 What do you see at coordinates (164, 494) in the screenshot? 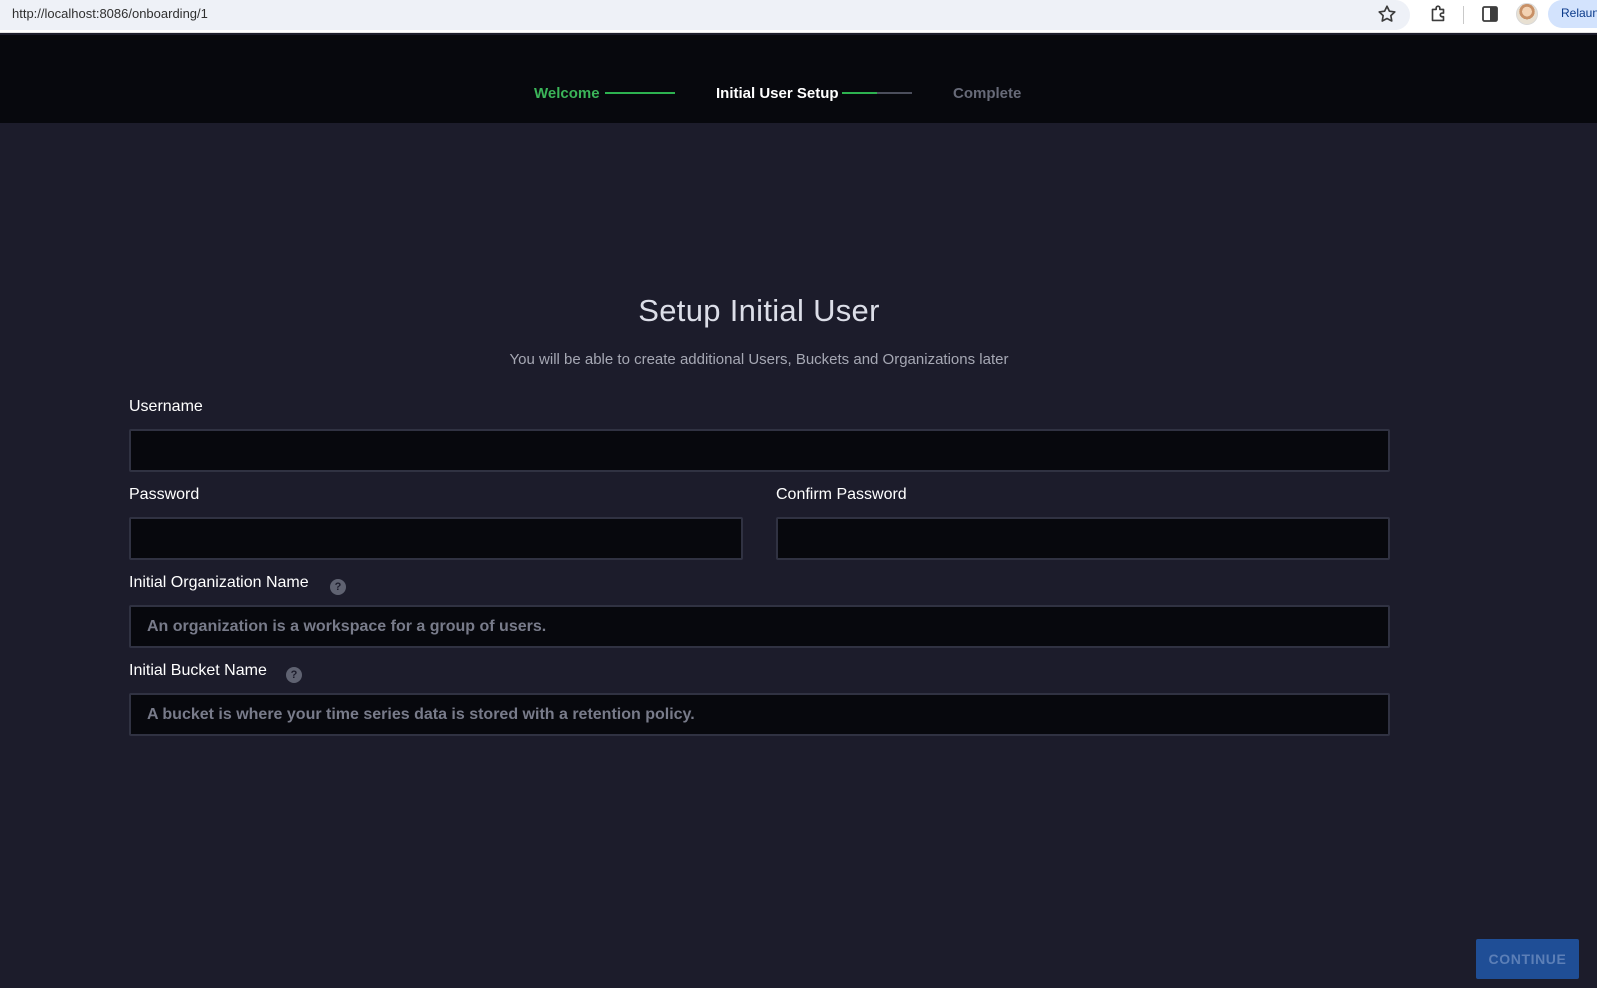
I see `password-label: Password` at bounding box center [164, 494].